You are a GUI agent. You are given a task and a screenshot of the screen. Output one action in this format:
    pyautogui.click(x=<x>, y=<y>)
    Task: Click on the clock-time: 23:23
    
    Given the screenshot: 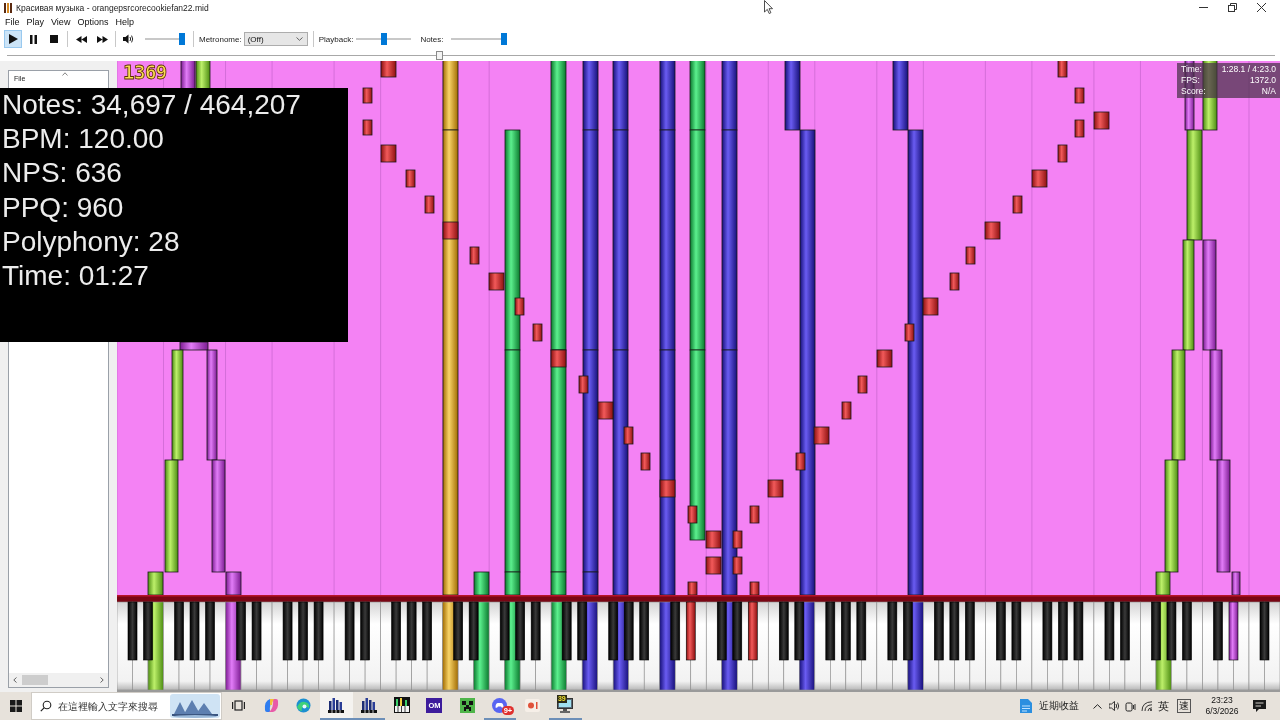 What is the action you would take?
    pyautogui.click(x=1222, y=700)
    